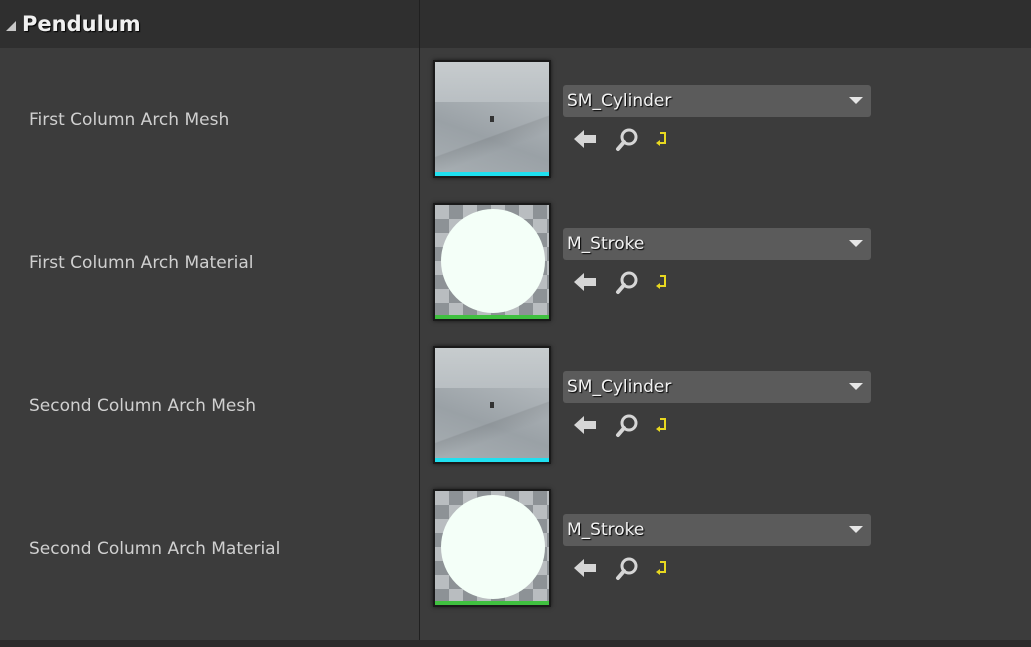 The height and width of the screenshot is (647, 1031). I want to click on section-title: Pendulum, so click(81, 24).